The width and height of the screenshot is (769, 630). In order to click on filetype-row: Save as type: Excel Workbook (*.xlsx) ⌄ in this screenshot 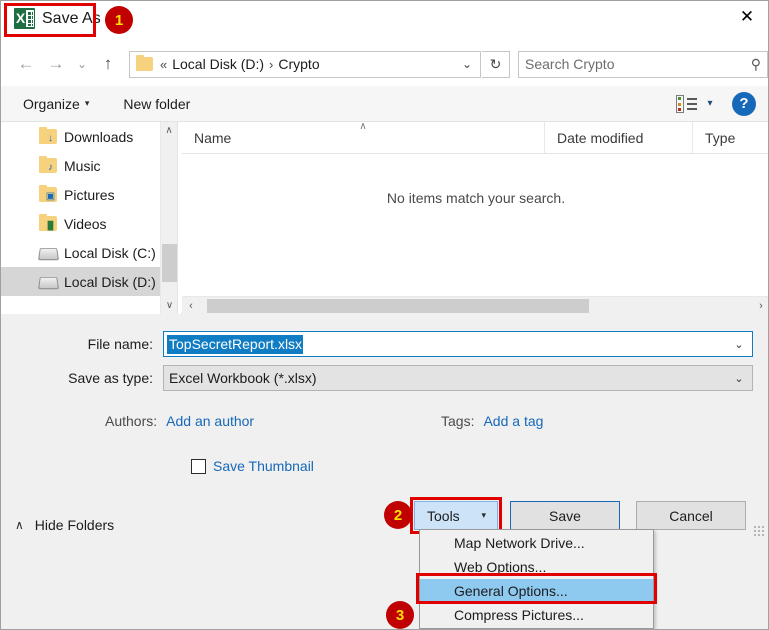, I will do `click(377, 378)`.